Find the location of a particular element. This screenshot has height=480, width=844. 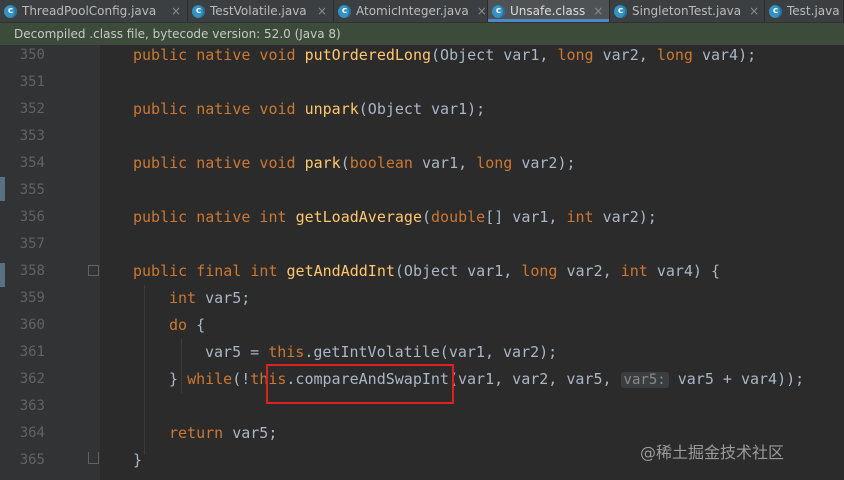

line-number: 360 is located at coordinates (32, 325).